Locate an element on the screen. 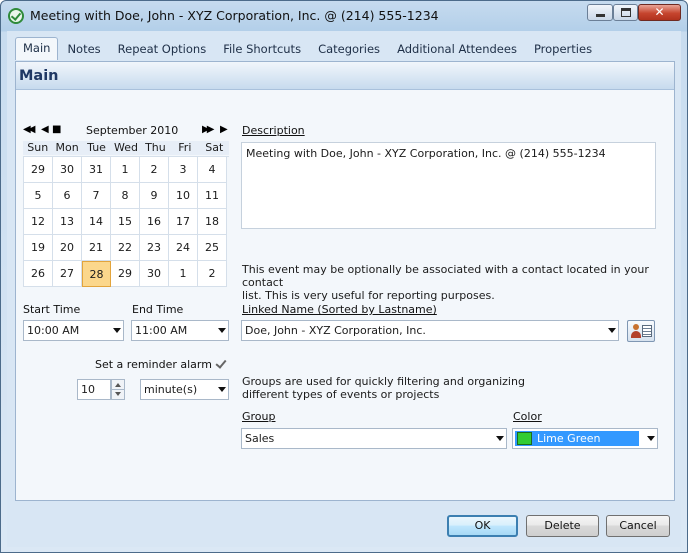 The image size is (688, 553). group-value: Sales is located at coordinates (260, 438).